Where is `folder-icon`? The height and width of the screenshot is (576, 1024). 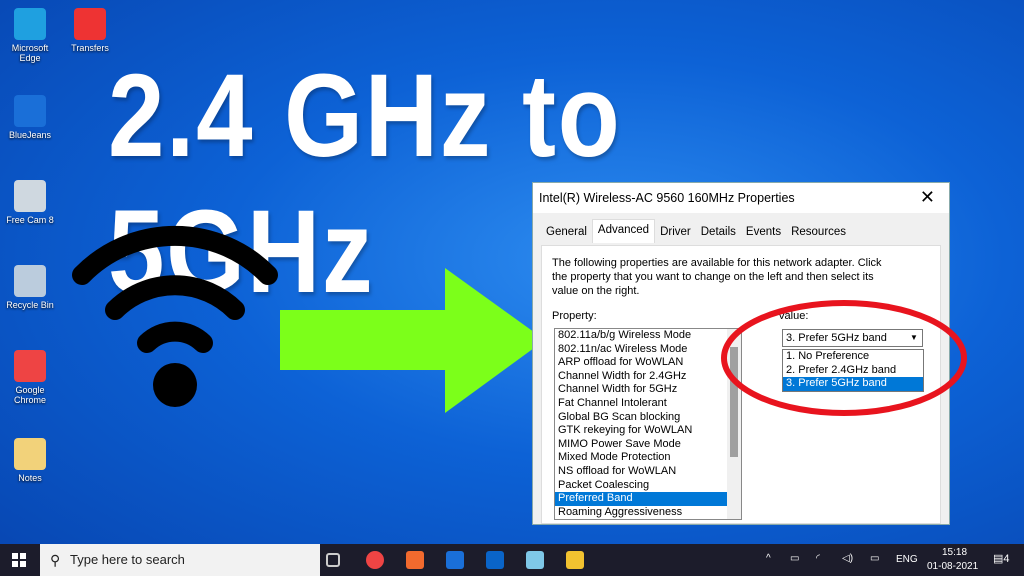
folder-icon is located at coordinates (30, 454).